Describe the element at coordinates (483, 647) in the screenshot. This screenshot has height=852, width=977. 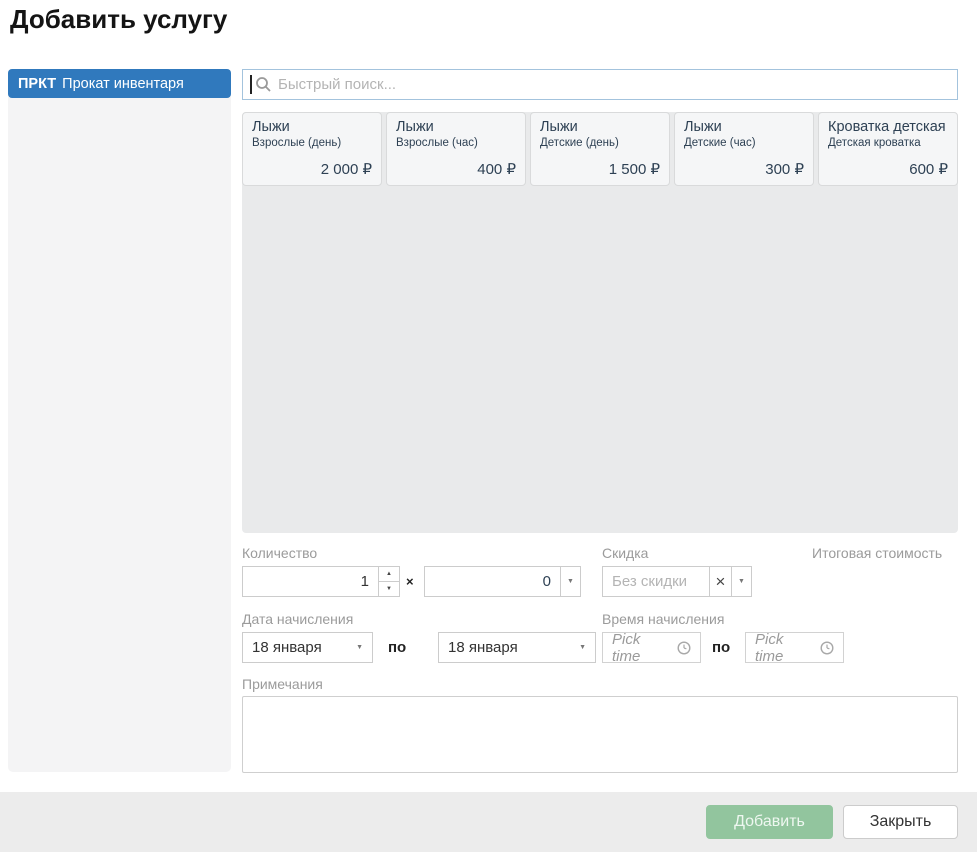
I see `date-to-value: 18 января` at that location.